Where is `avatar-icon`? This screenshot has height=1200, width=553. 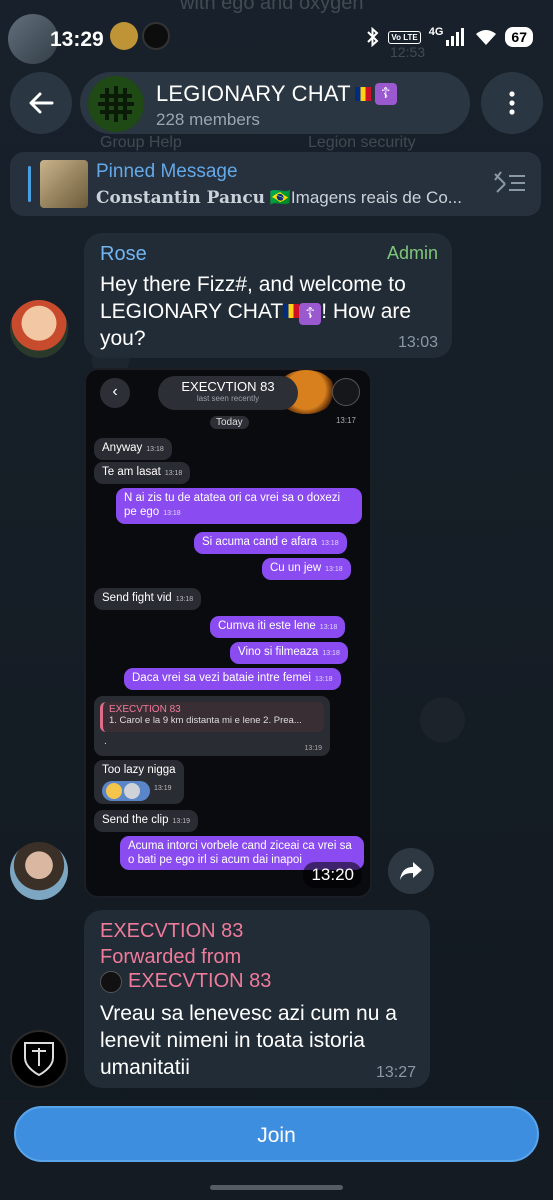
avatar-icon is located at coordinates (132, 791).